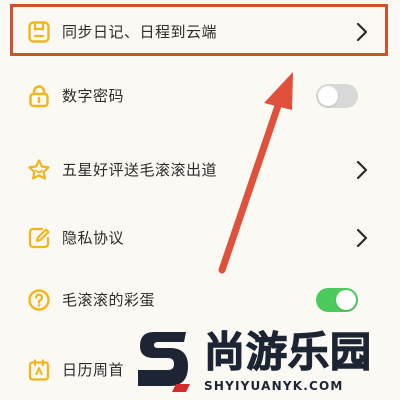  I want to click on cloud-save-icon, so click(39, 32).